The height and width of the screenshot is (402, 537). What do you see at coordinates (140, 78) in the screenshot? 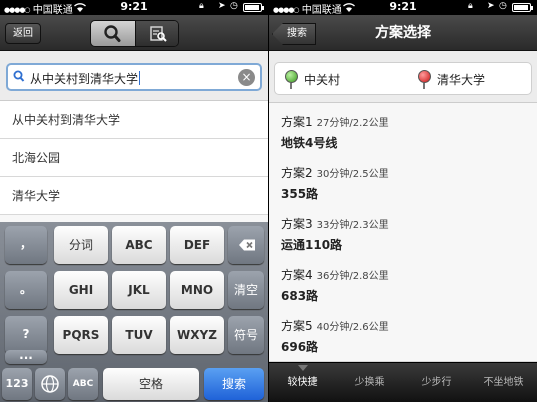
I see `text-cursor` at bounding box center [140, 78].